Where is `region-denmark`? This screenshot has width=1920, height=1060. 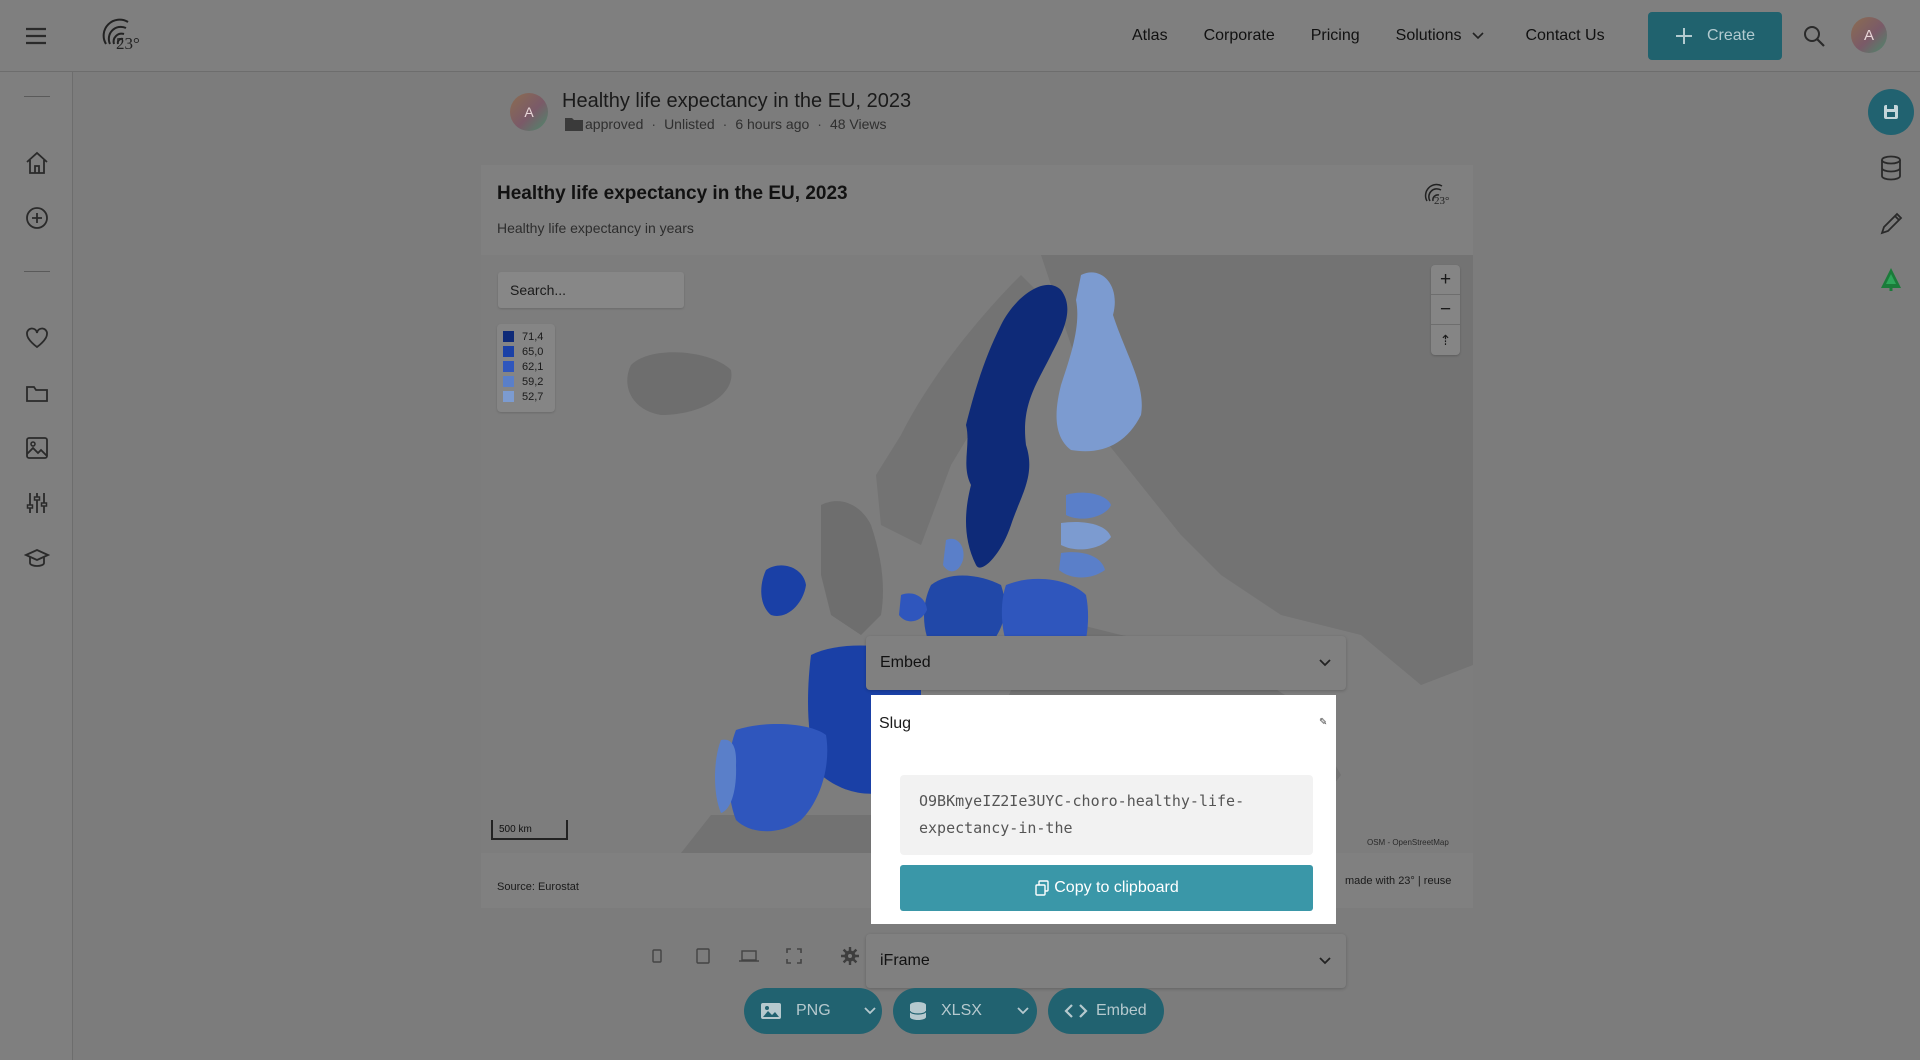
region-denmark is located at coordinates (953, 555).